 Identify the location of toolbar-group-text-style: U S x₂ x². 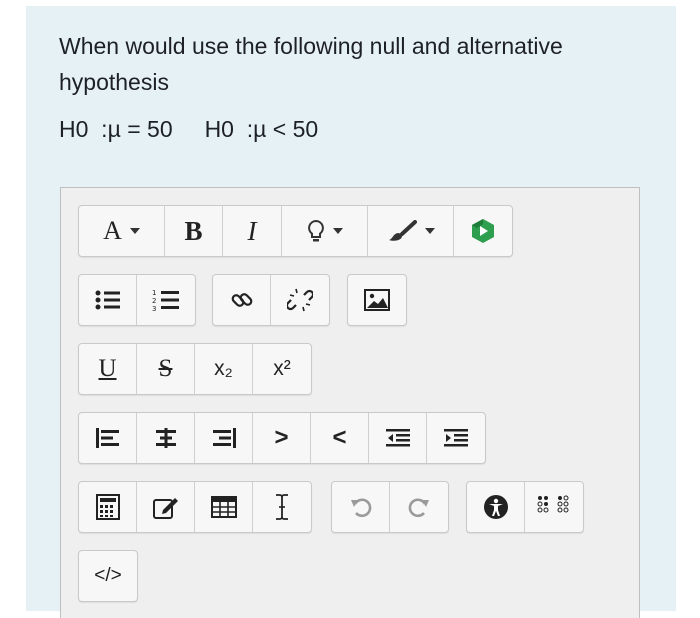
(195, 369).